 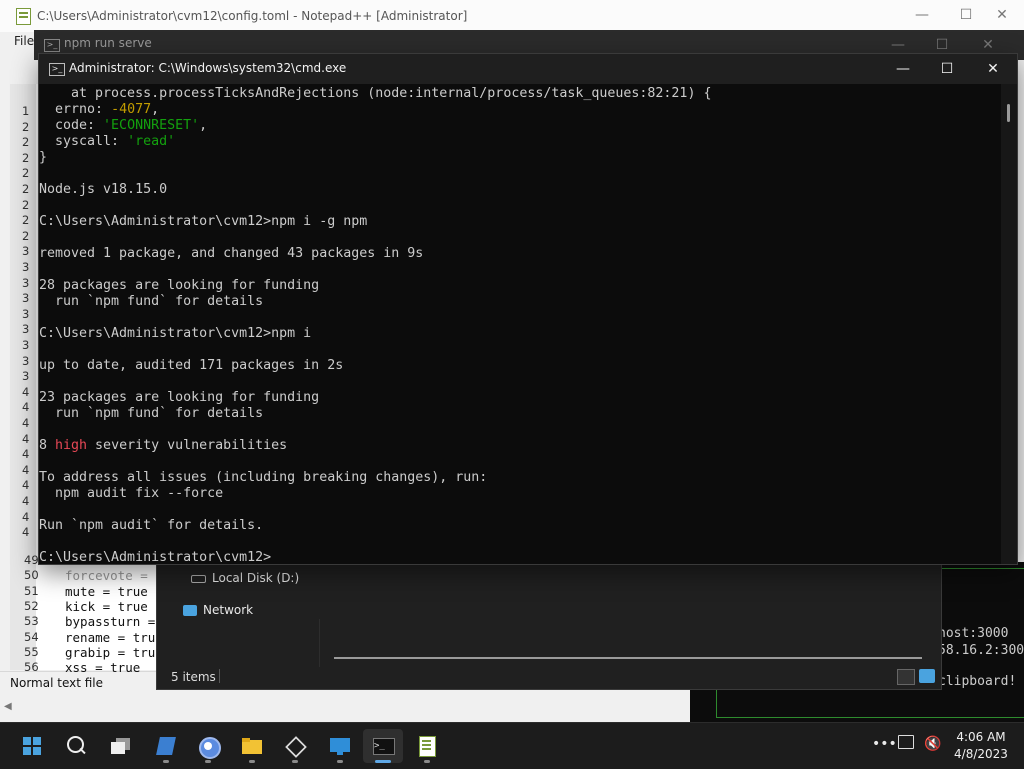 What do you see at coordinates (106, 591) in the screenshot?
I see `code-line: mute = true` at bounding box center [106, 591].